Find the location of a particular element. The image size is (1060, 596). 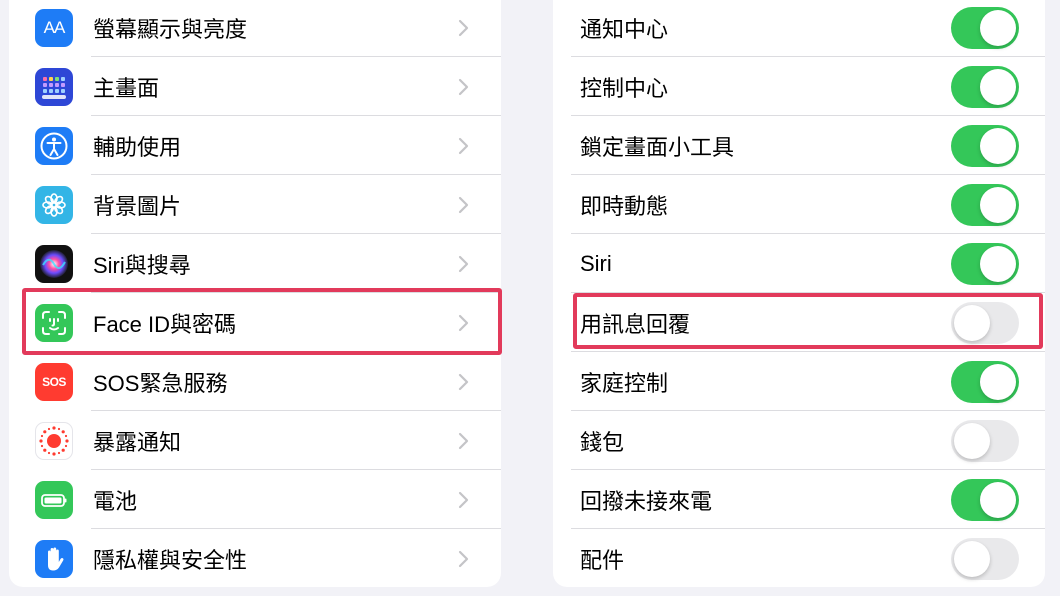

siri-toggle is located at coordinates (985, 263).